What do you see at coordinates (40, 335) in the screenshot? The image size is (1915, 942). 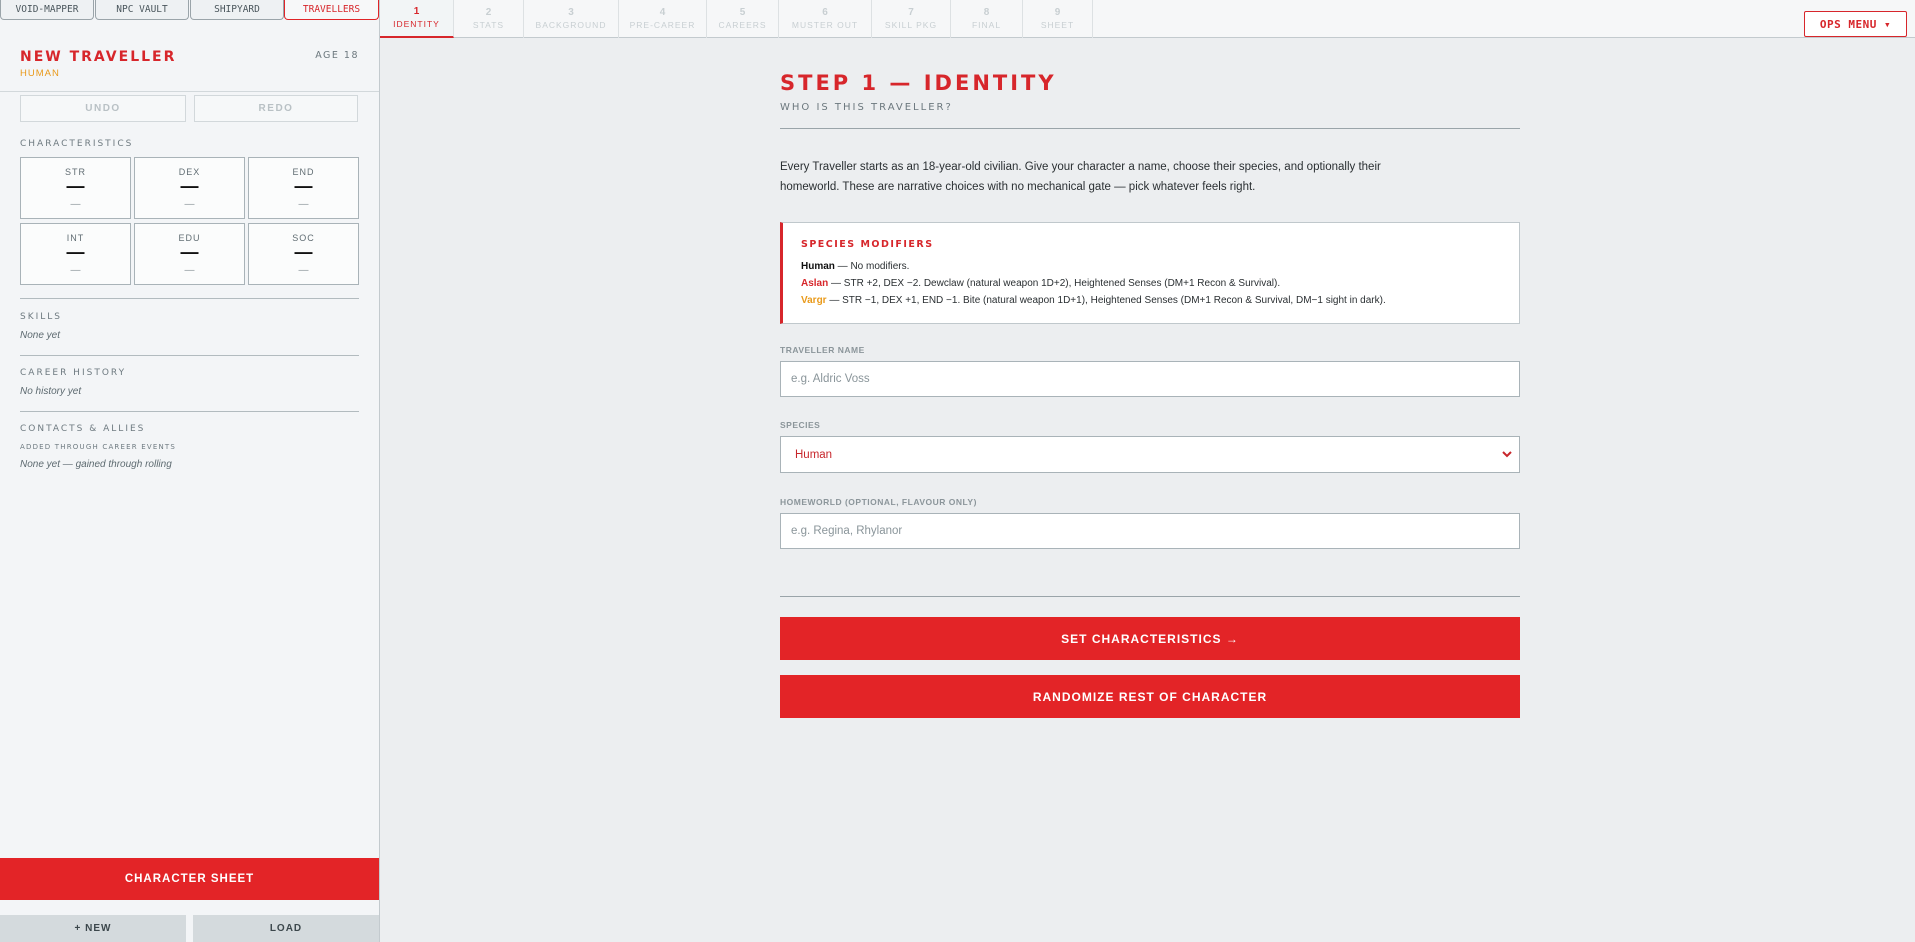 I see `skills-empty: None yet` at bounding box center [40, 335].